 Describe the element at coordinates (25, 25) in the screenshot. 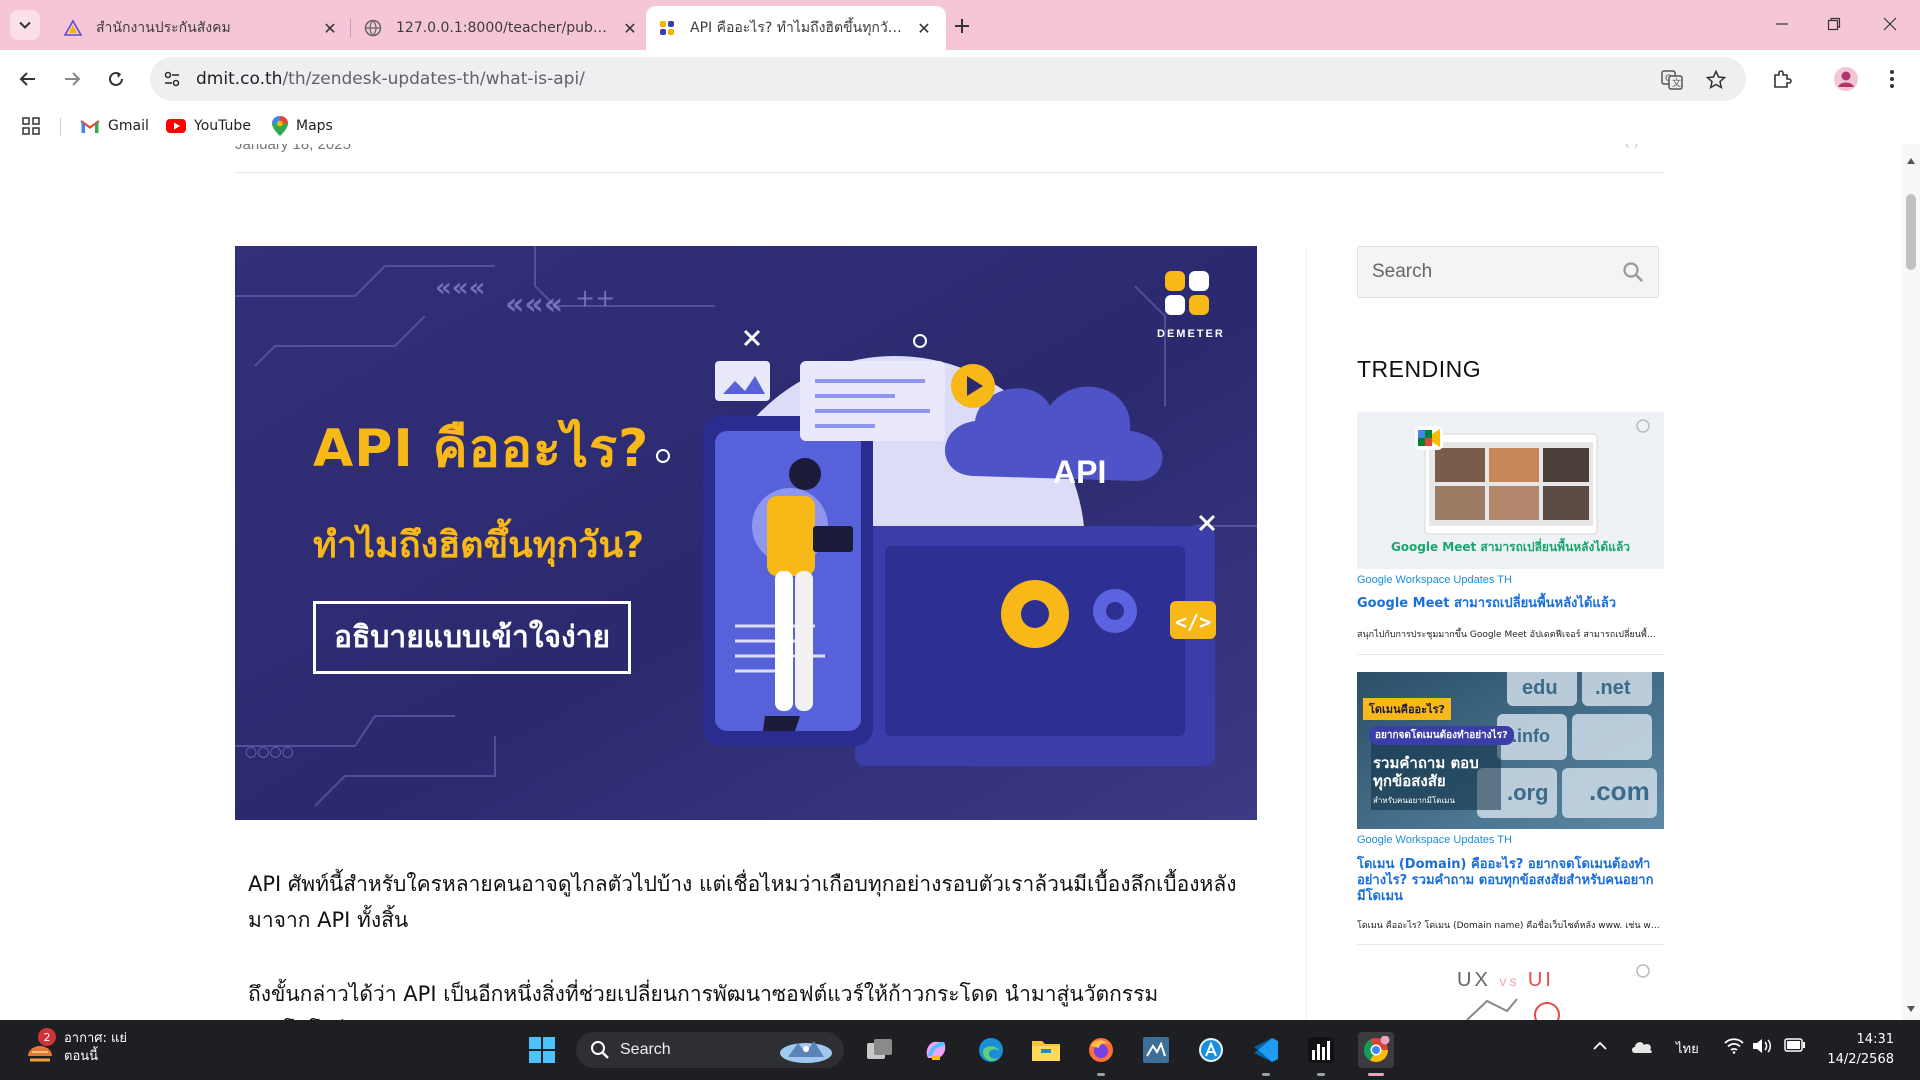

I see `tab-search-button` at that location.